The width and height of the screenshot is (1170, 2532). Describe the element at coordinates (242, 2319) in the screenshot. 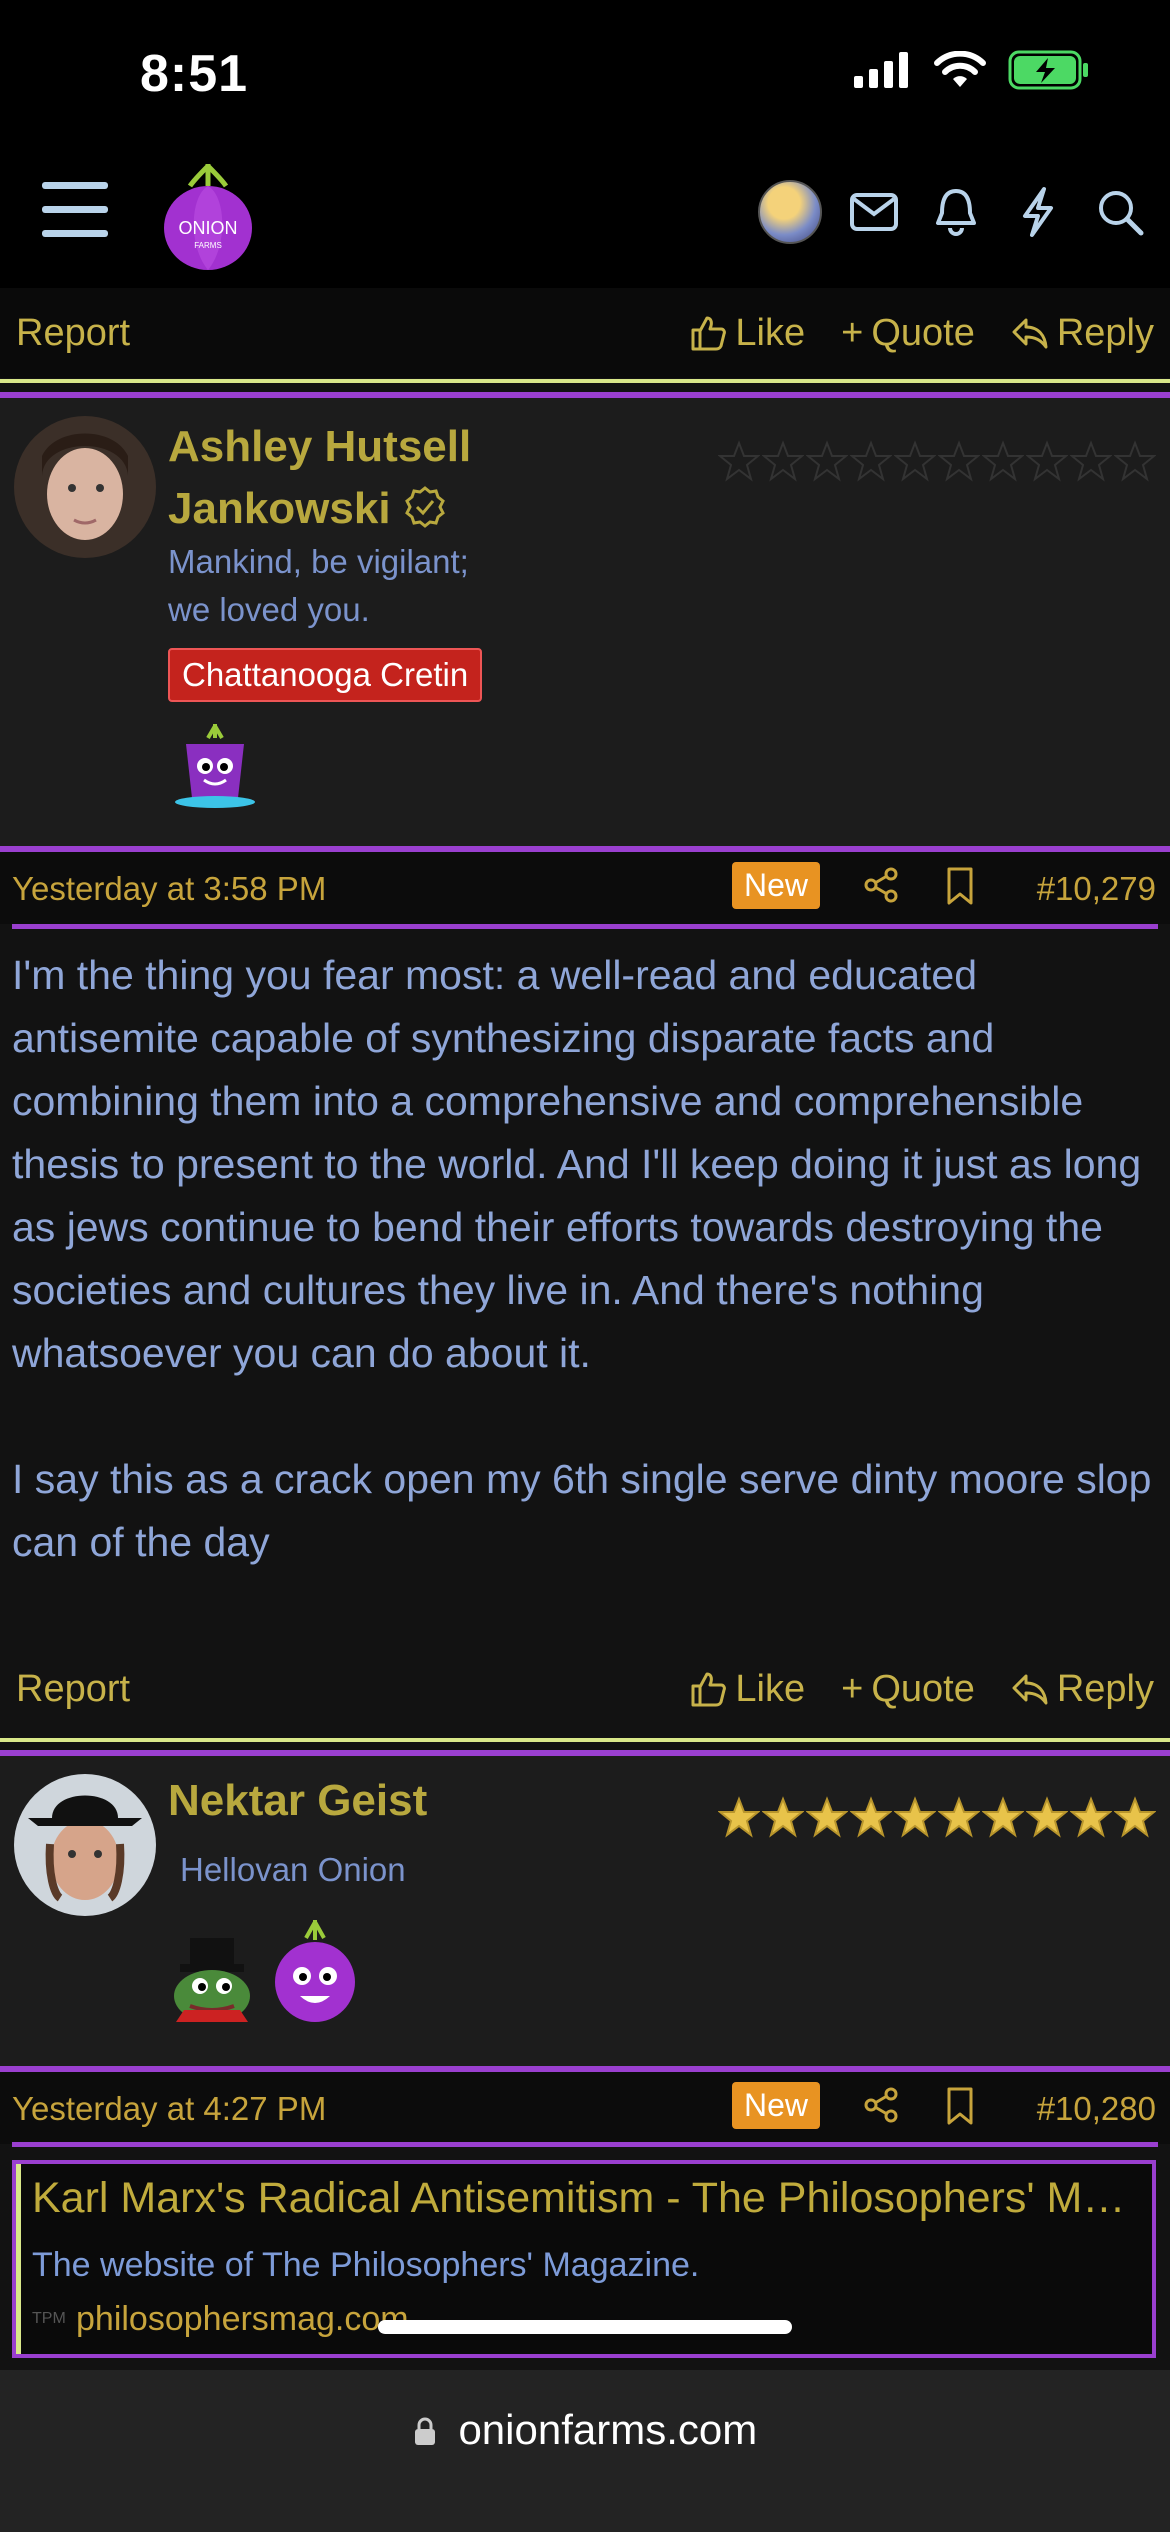

I see `link-domain: philosophersmag.com` at that location.